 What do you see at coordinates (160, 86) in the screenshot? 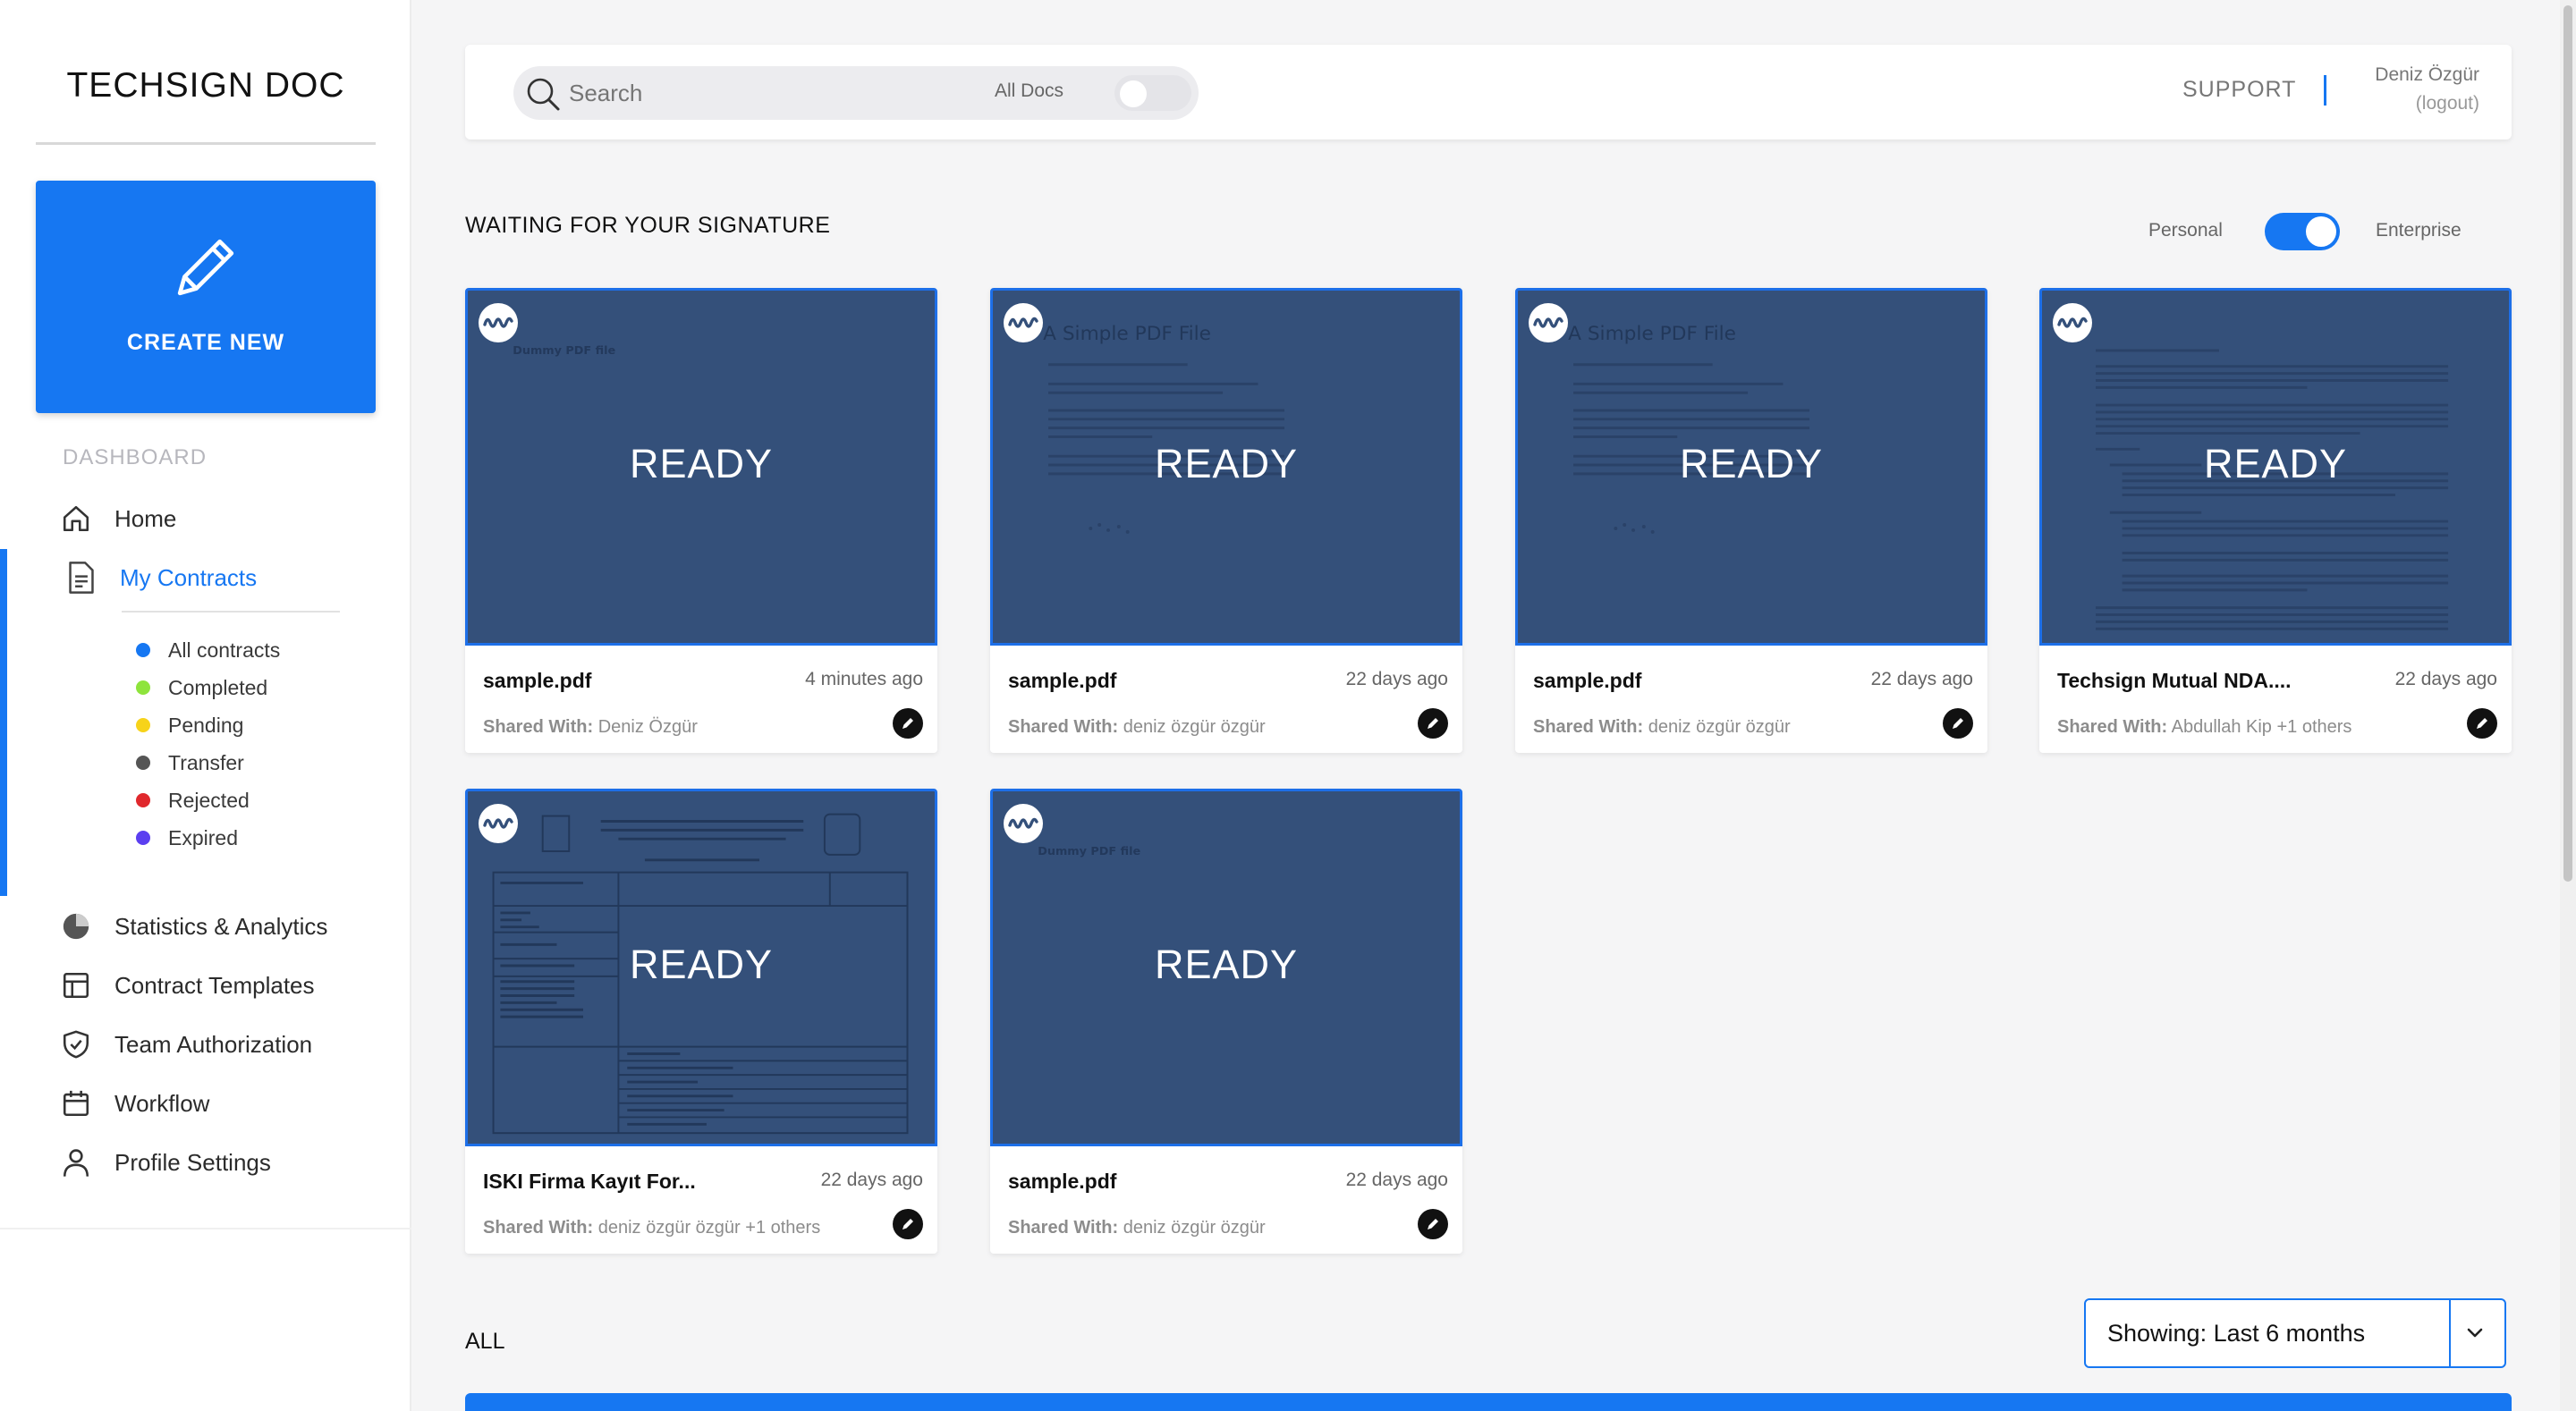
I see `brand-name-bold: TECHSIGN` at bounding box center [160, 86].